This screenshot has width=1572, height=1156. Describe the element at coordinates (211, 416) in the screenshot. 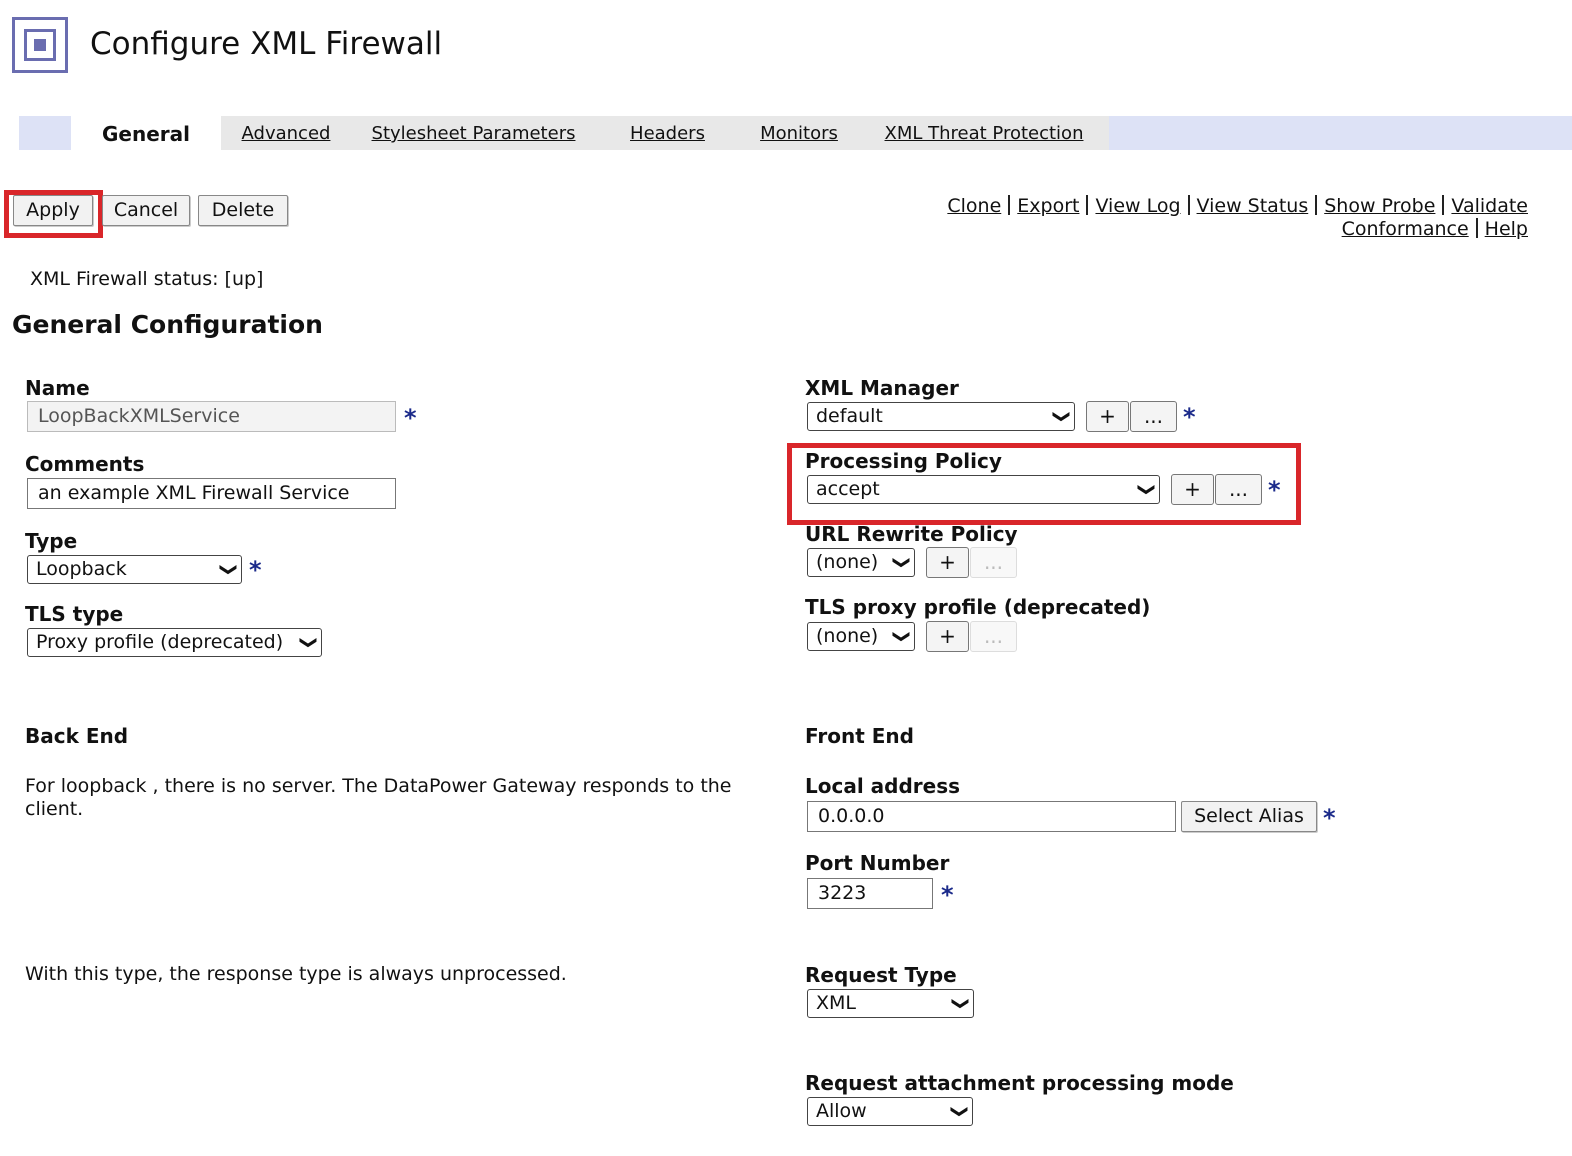

I see `name-field: LoopBackXMLService` at that location.